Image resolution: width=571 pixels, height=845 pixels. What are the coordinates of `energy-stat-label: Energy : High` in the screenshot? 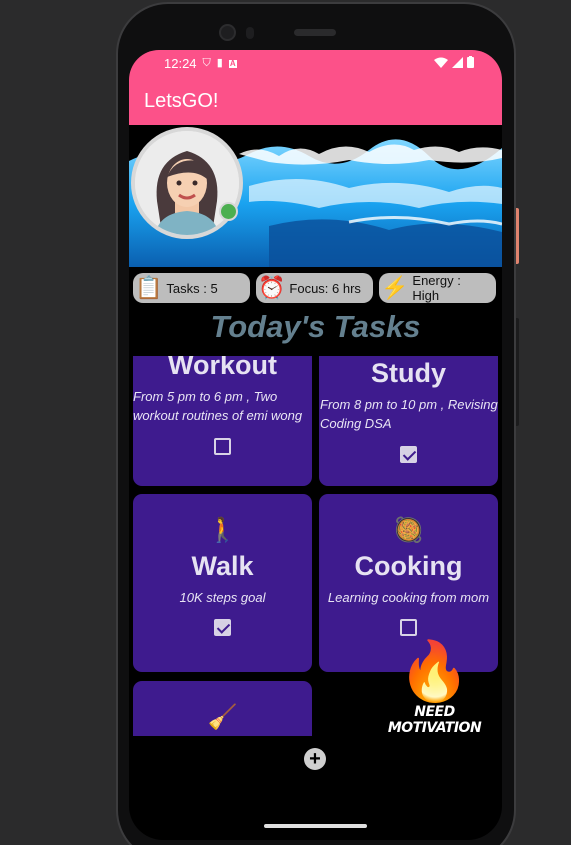 It's located at (436, 288).